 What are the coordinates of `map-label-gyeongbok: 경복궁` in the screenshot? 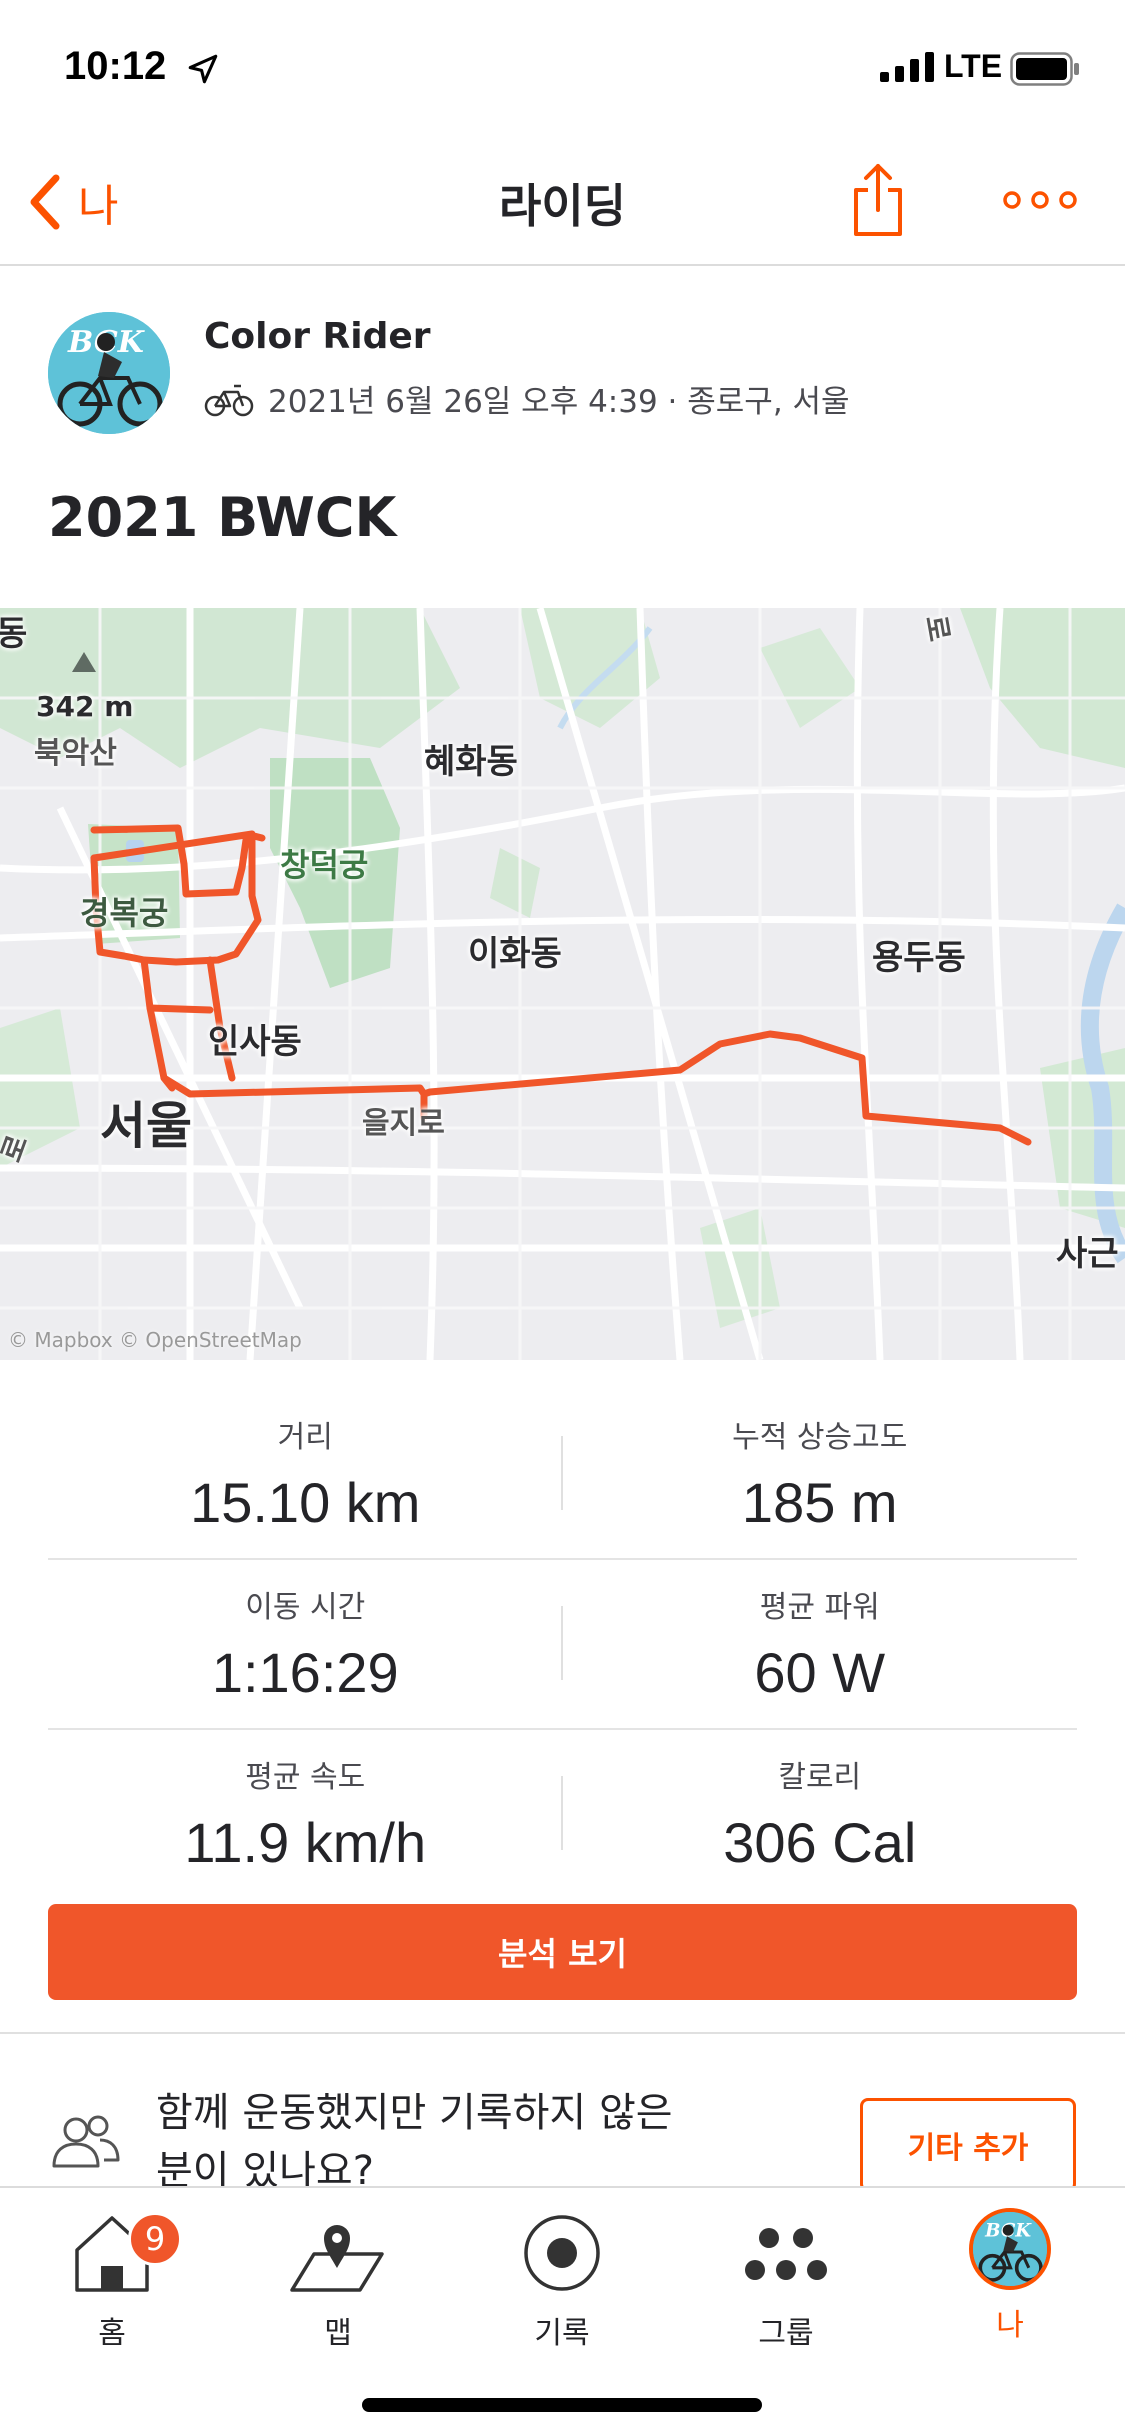 It's located at (124, 913).